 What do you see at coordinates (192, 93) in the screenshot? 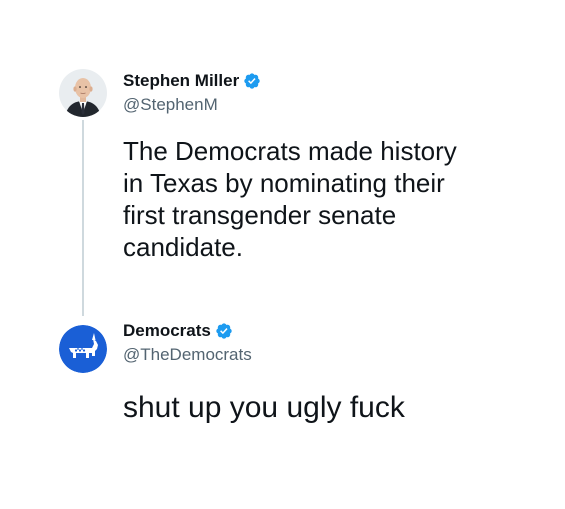
I see `tweet-header: Stephen Miller @StephenM` at bounding box center [192, 93].